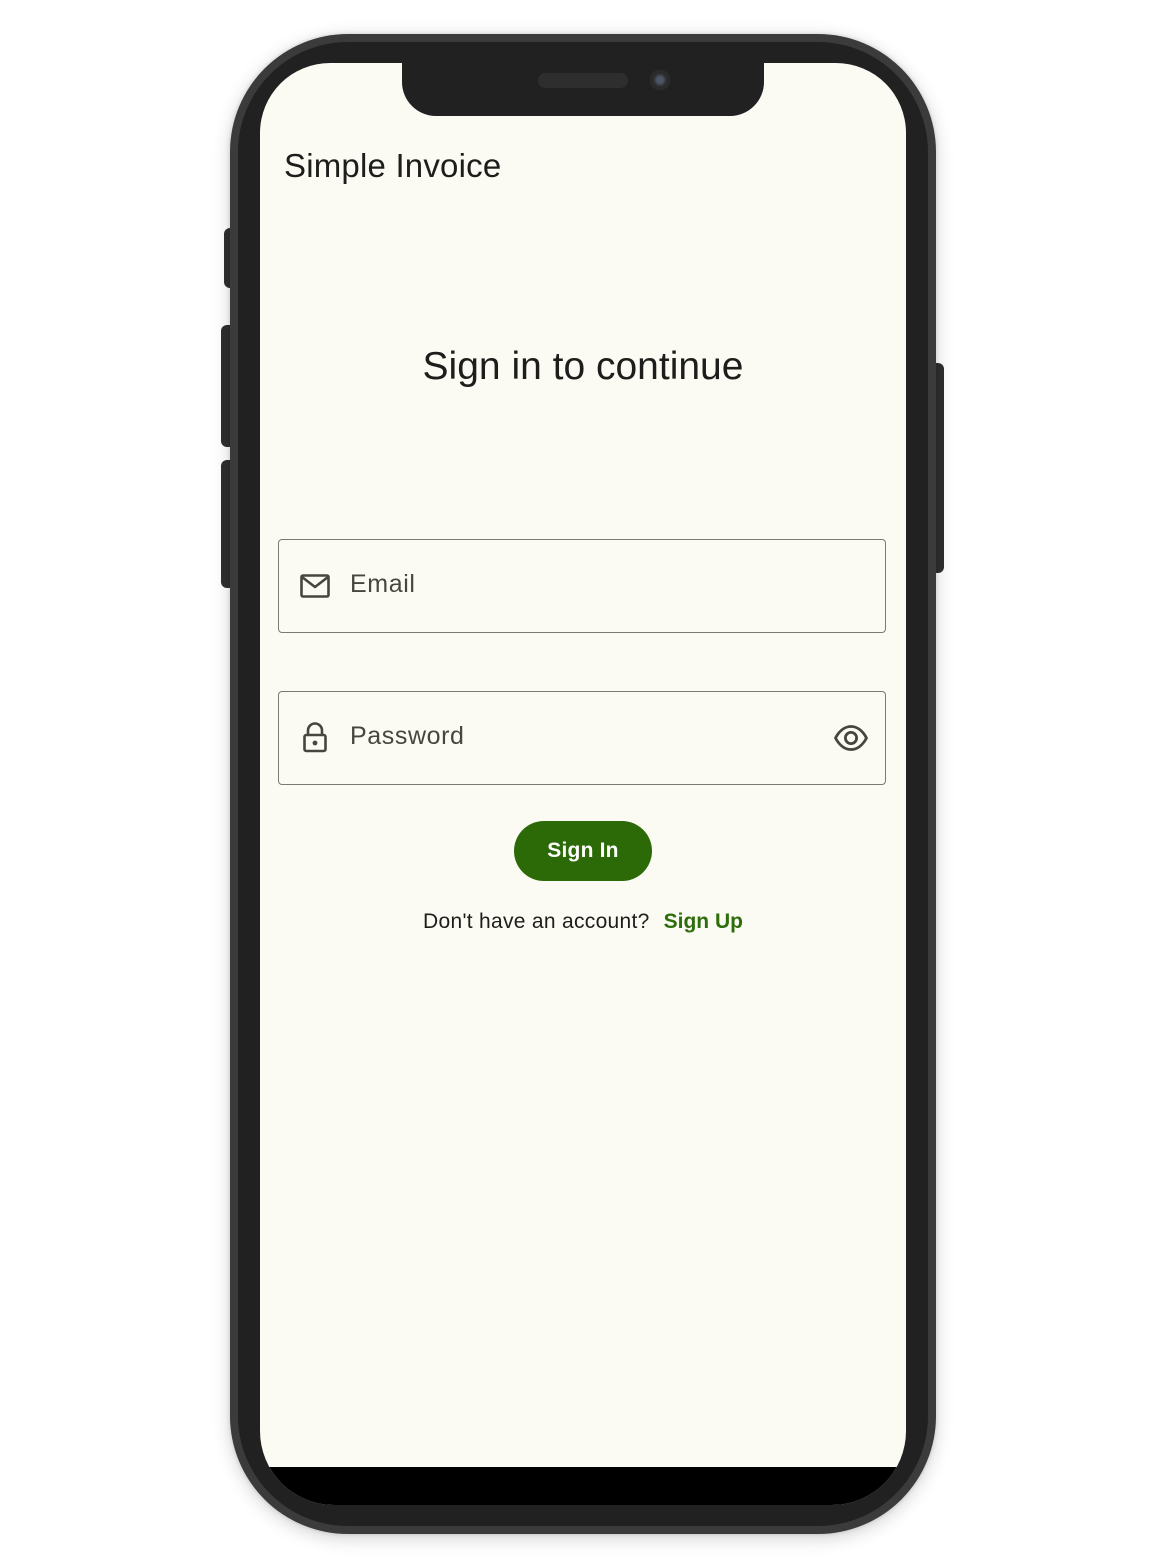  Describe the element at coordinates (393, 165) in the screenshot. I see `app-title: Simple Invoice` at that location.